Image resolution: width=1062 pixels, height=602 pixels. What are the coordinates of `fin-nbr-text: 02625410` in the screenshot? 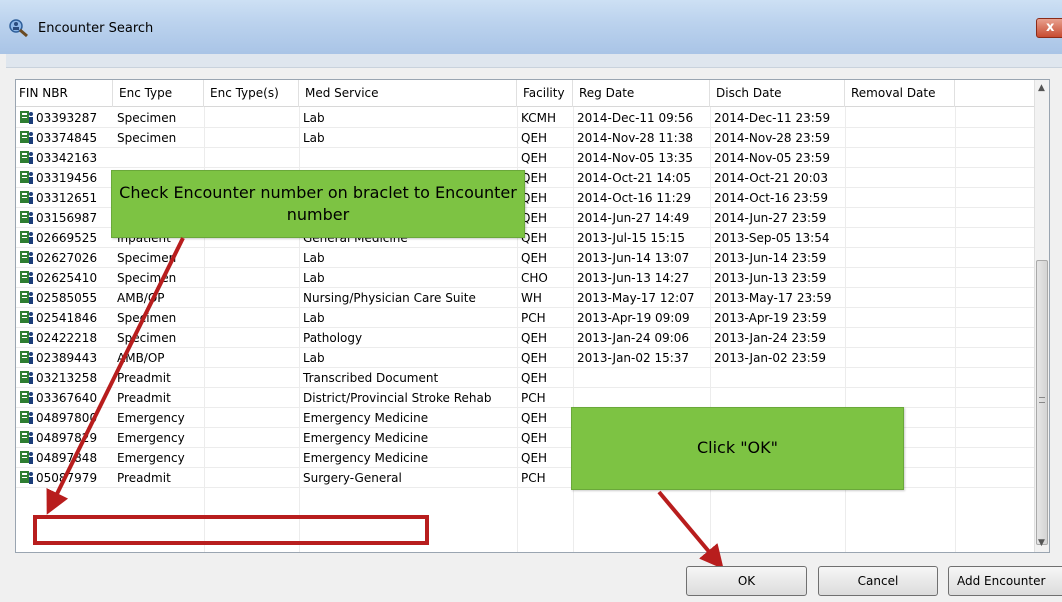 It's located at (67, 278).